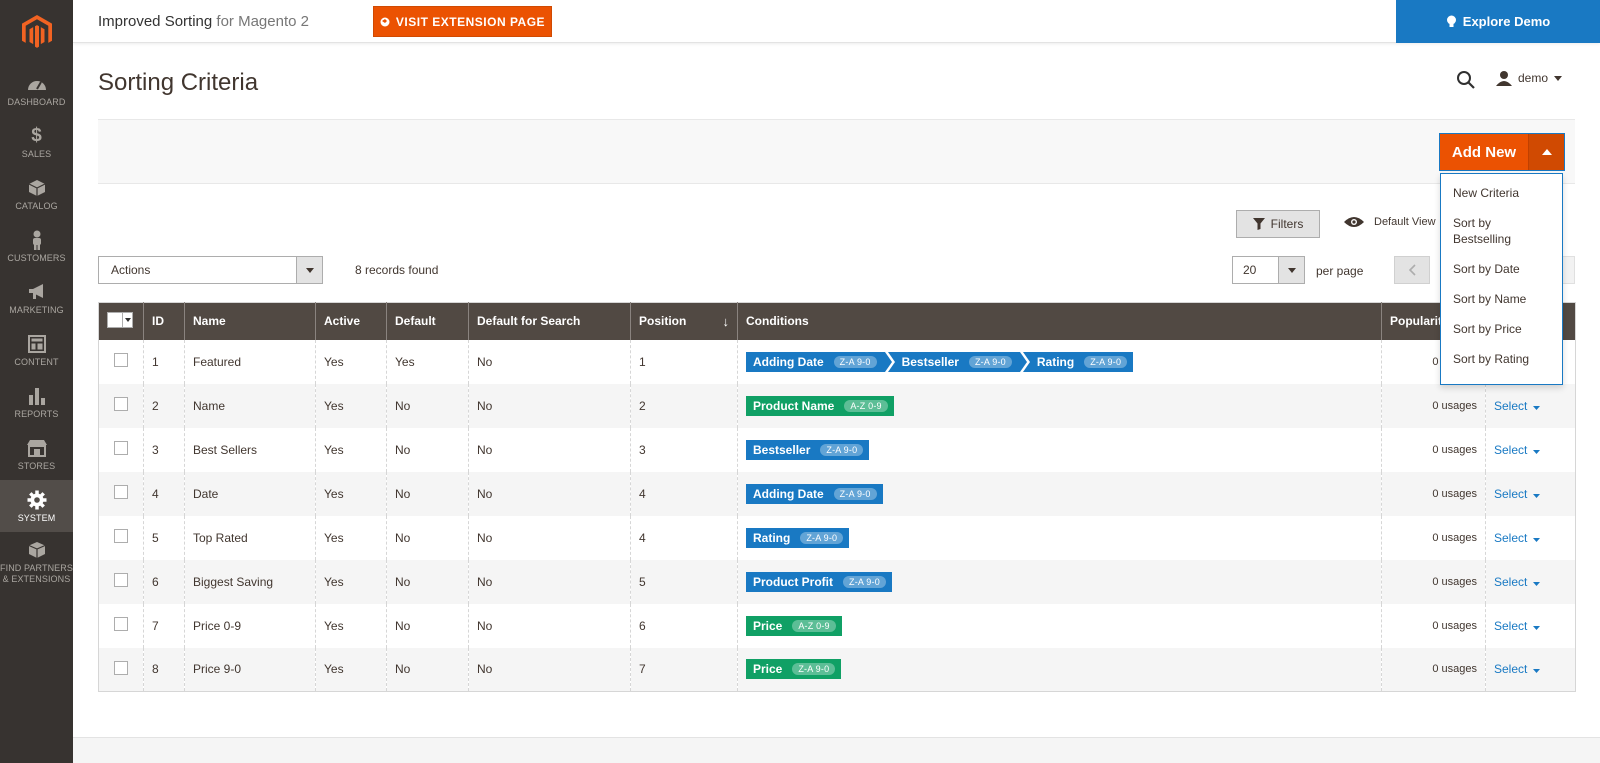 This screenshot has height=763, width=1600. I want to click on add-new-button: Add New, so click(1484, 152).